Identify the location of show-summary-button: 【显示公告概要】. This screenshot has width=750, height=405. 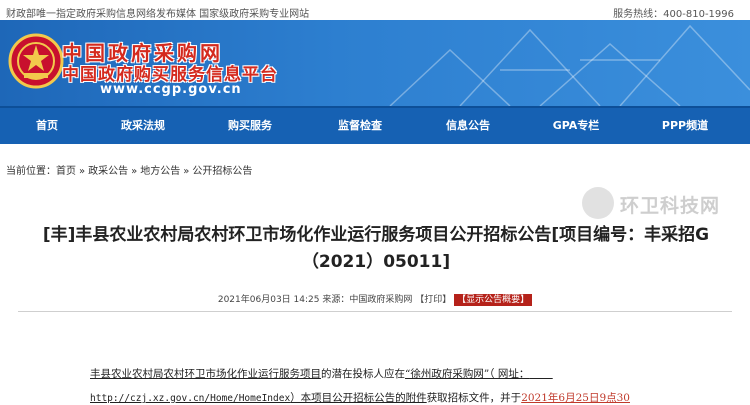
(493, 300).